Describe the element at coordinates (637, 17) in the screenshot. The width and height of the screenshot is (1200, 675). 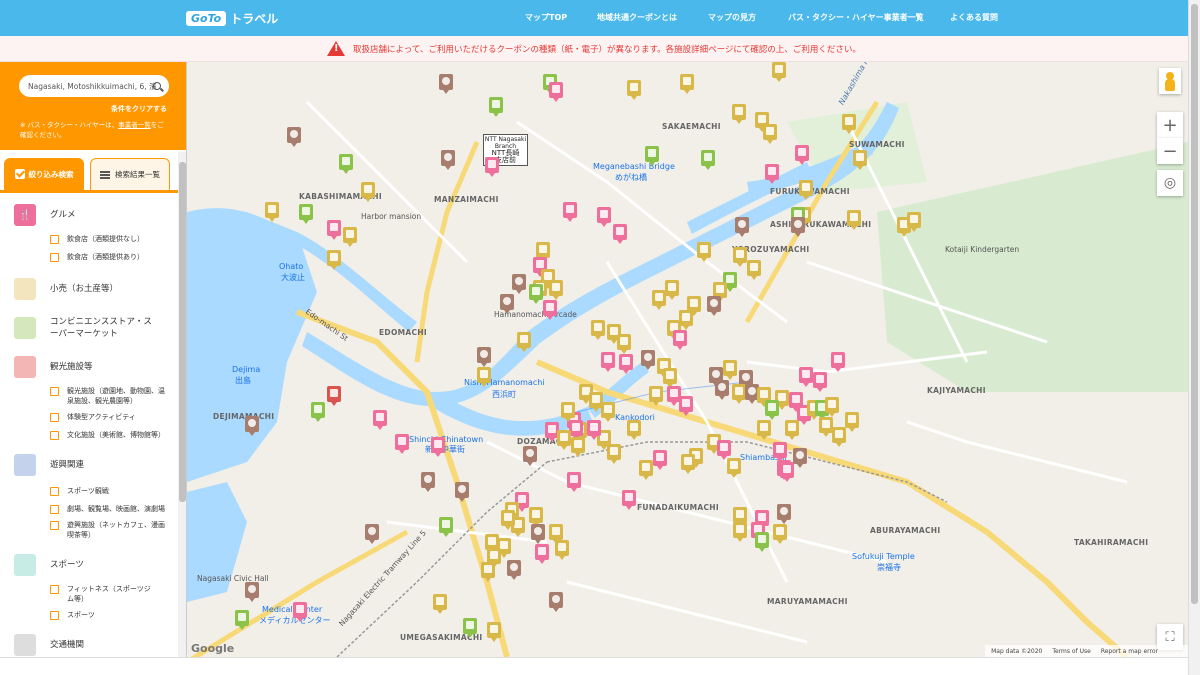
I see `nav-coupon-about: 地域共通クーポンとは` at that location.